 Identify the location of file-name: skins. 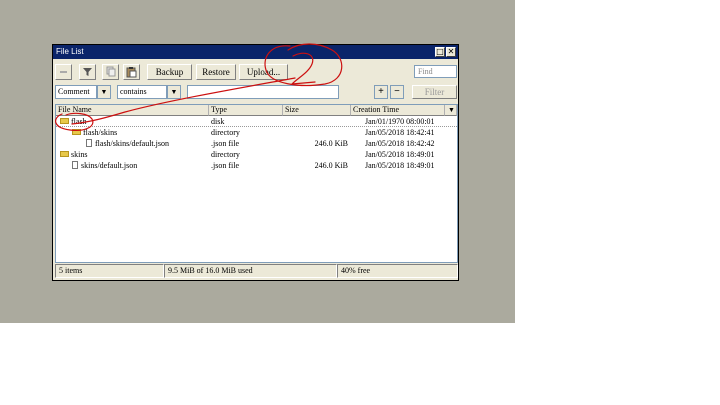
(79, 154).